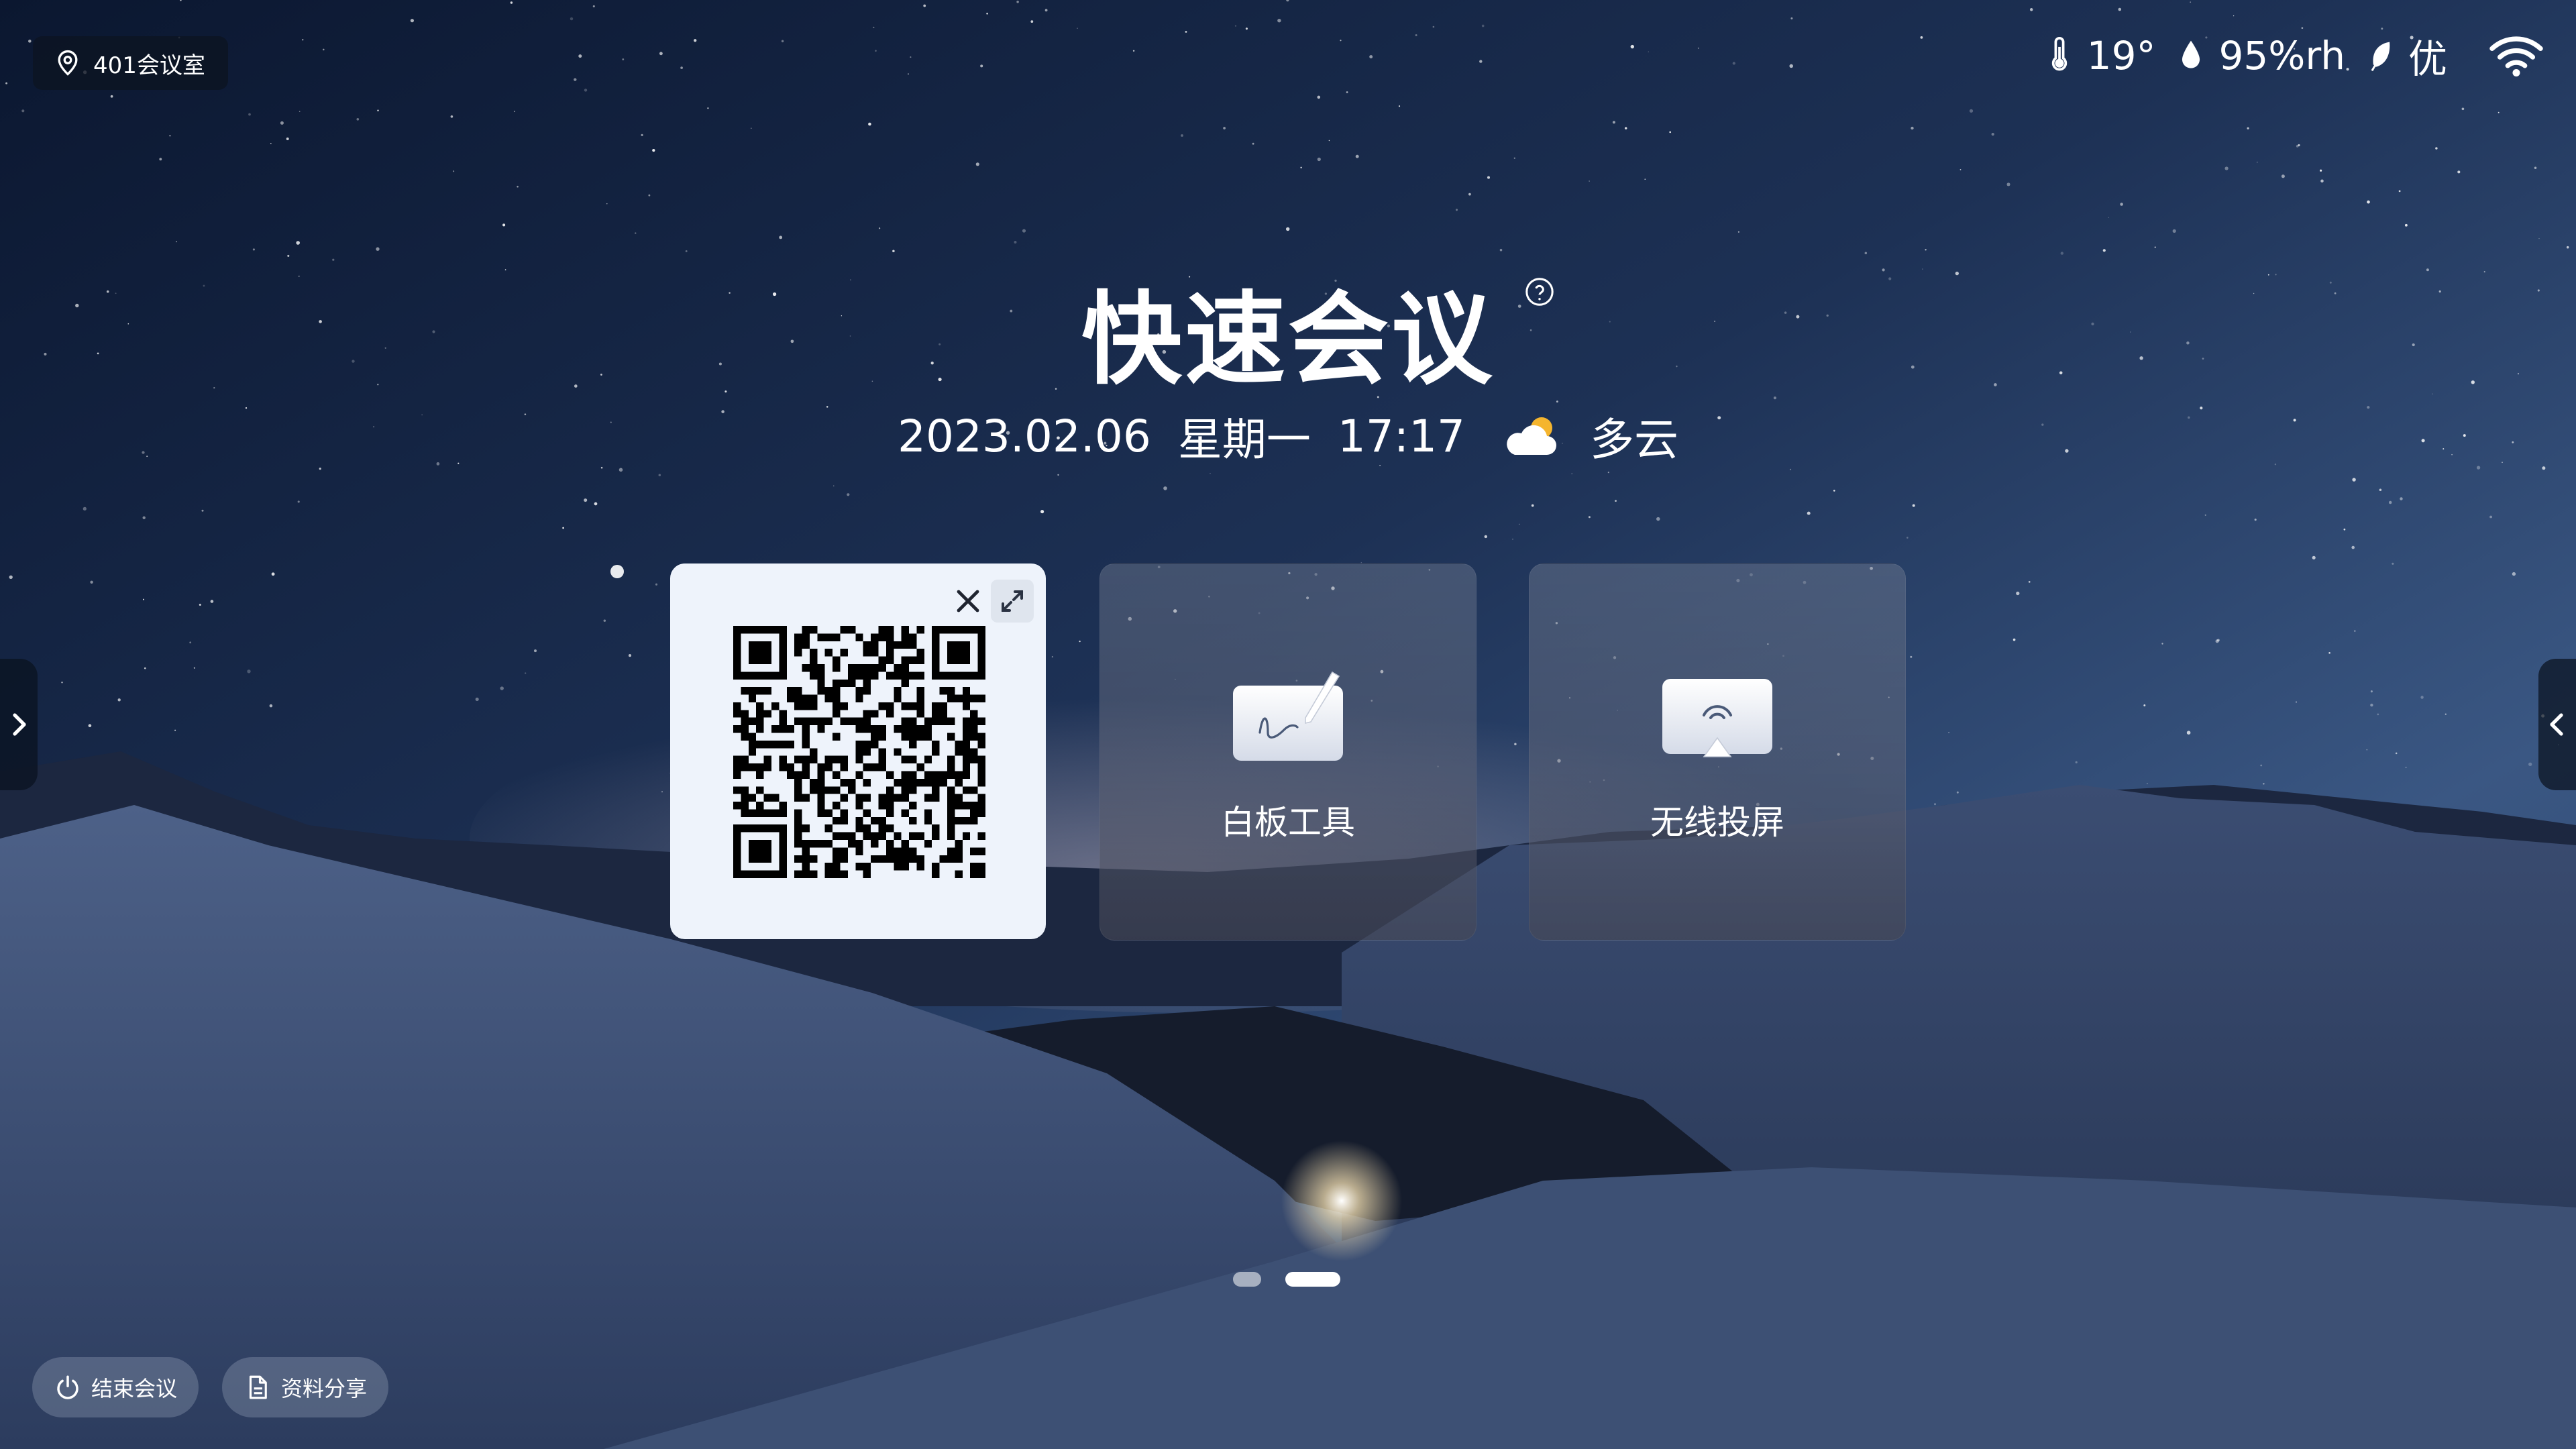 Image resolution: width=2576 pixels, height=1449 pixels. I want to click on date-time-line: 2023.02.06 星期一 17:17 多云, so click(1288, 436).